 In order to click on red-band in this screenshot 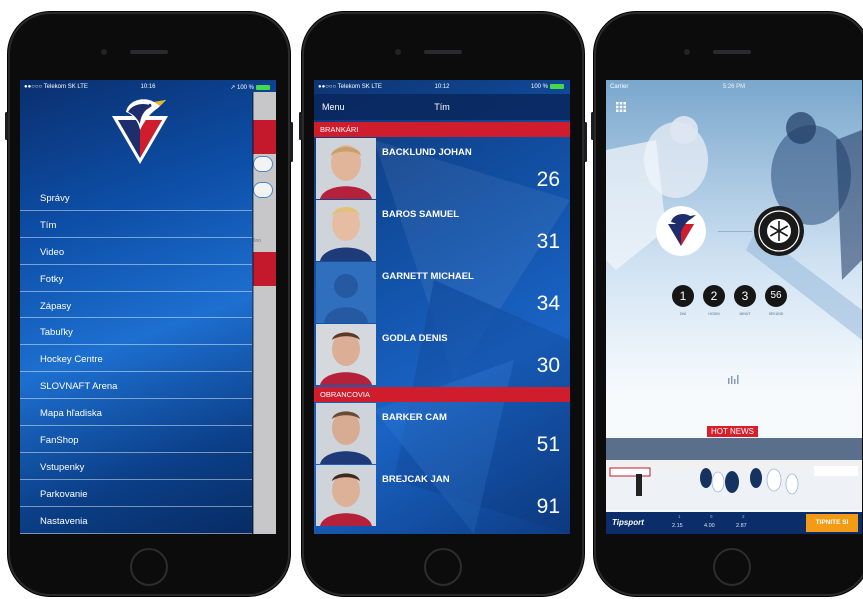, I will do `click(264, 137)`.